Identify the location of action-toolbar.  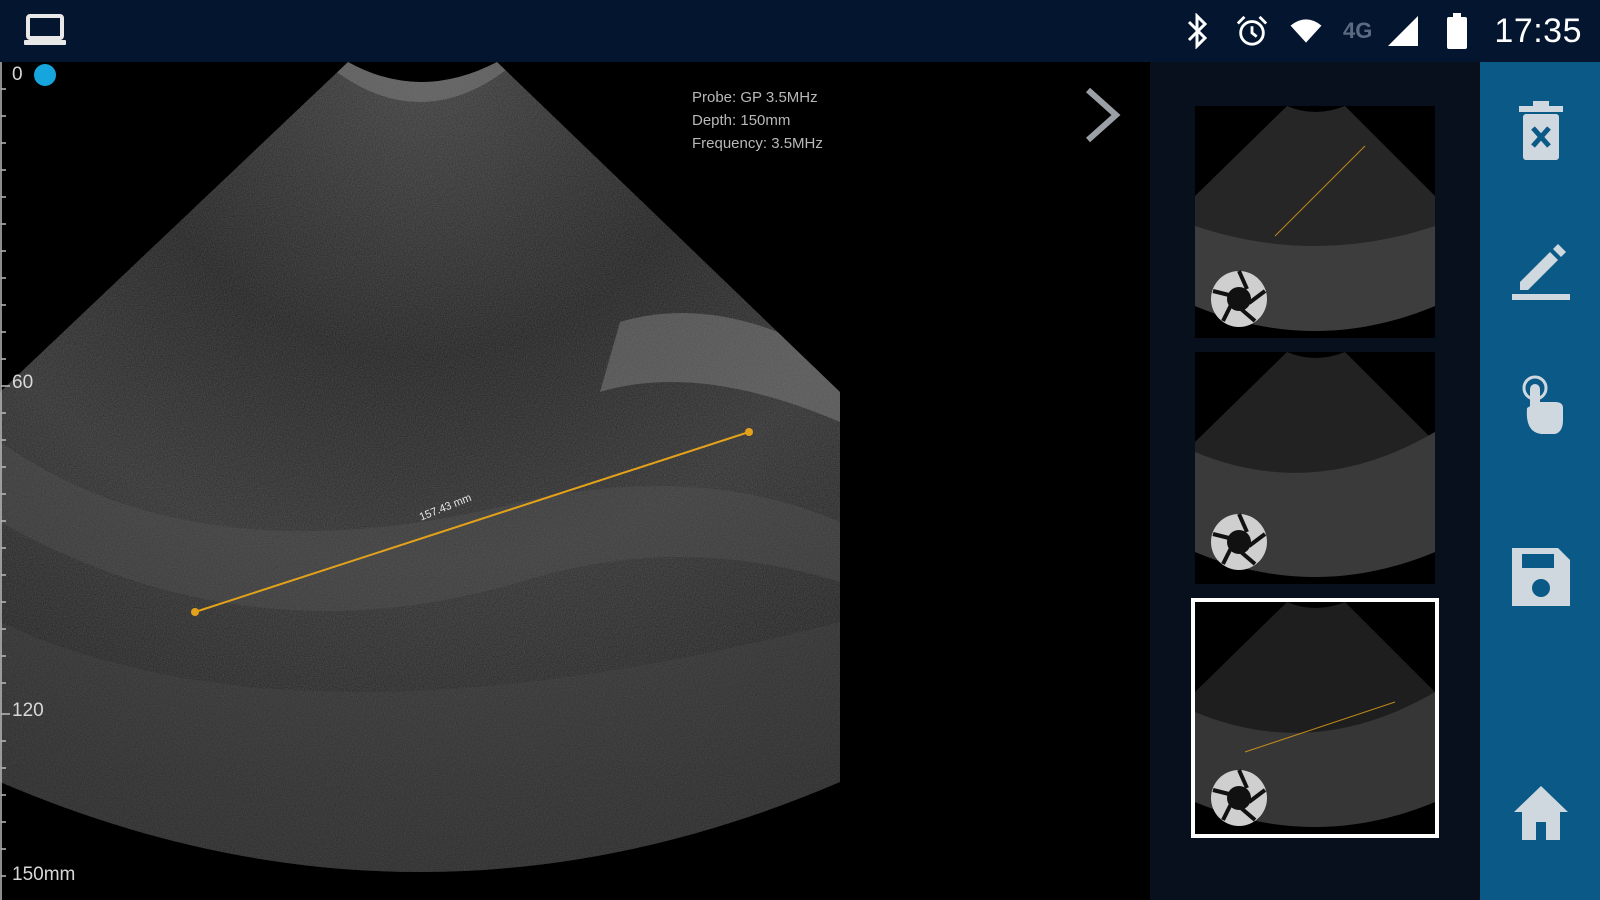
(1540, 481).